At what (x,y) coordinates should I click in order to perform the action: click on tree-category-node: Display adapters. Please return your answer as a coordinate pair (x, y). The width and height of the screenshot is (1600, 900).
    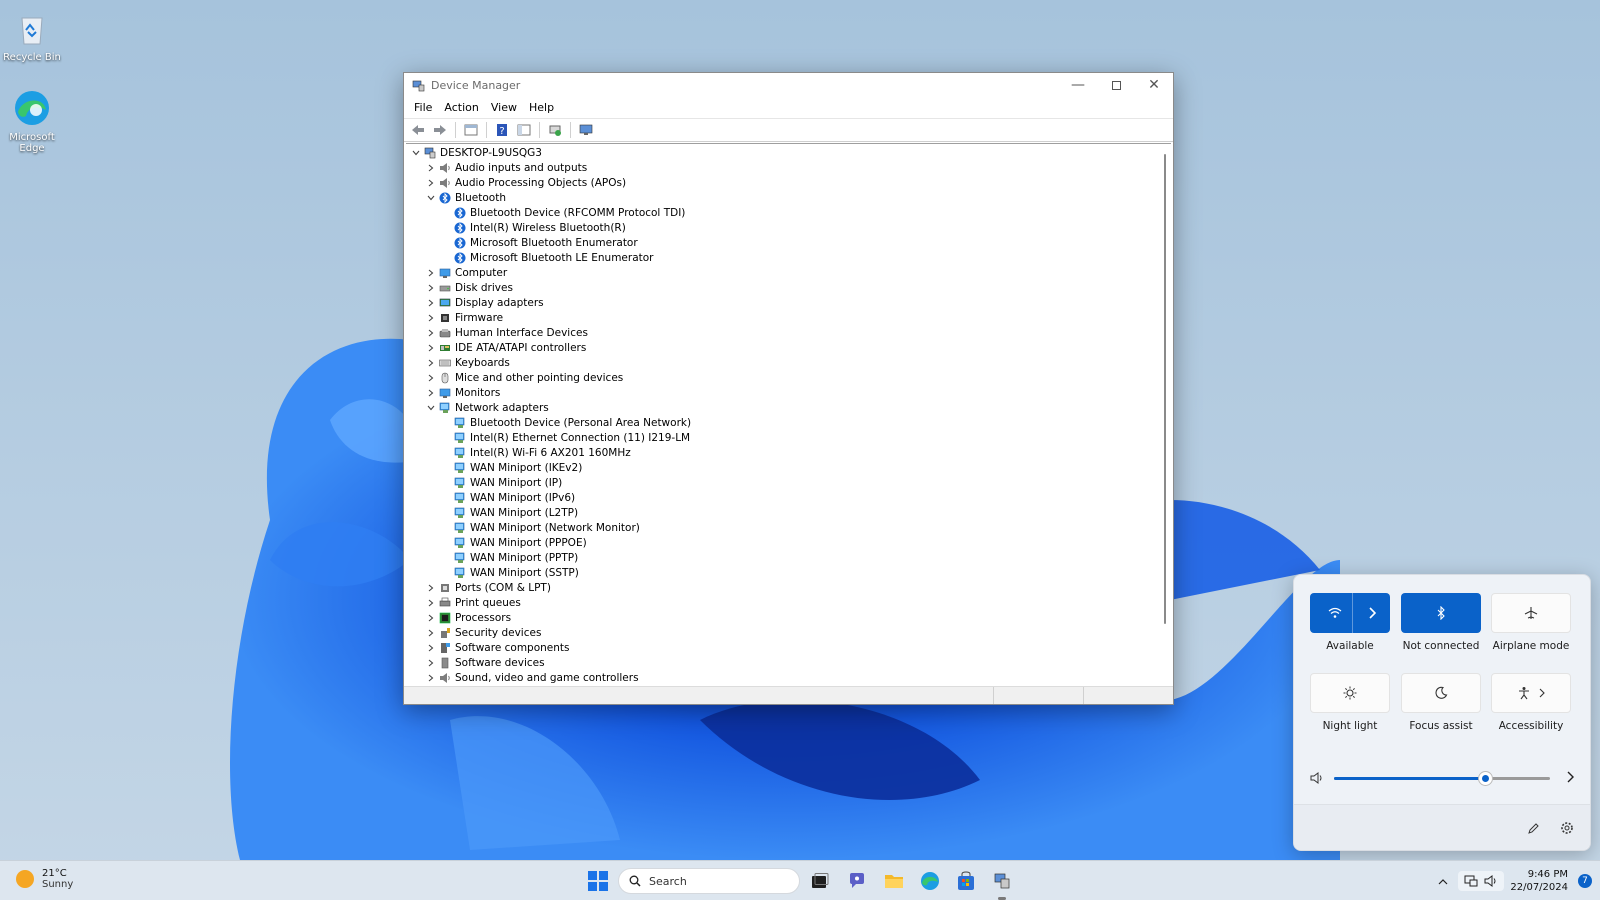
    Looking at the image, I should click on (788, 302).